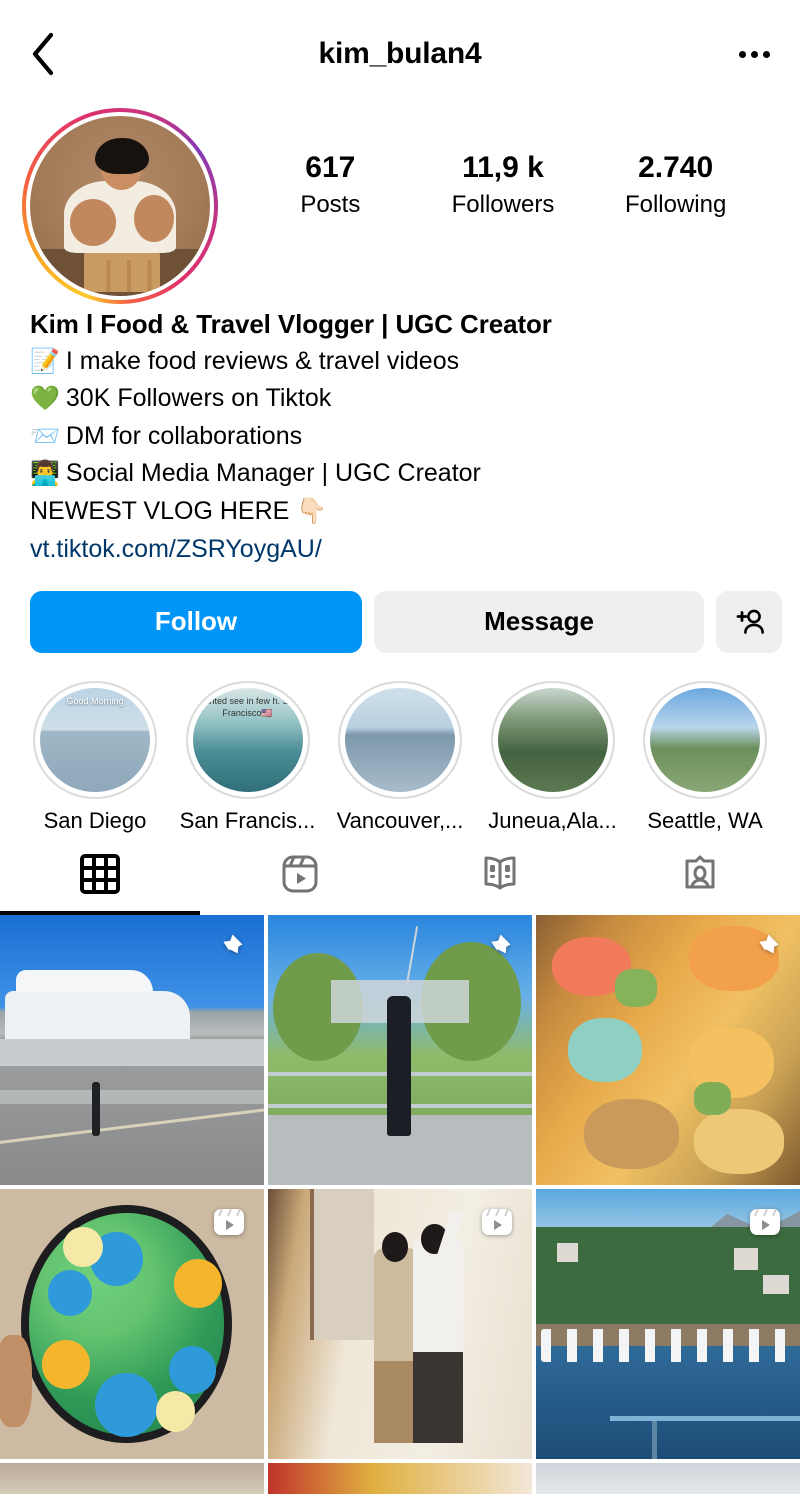 Image resolution: width=800 pixels, height=1494 pixels. I want to click on bio-line: 👨‍💻 Social Media Manager | UGC Creator, so click(400, 474).